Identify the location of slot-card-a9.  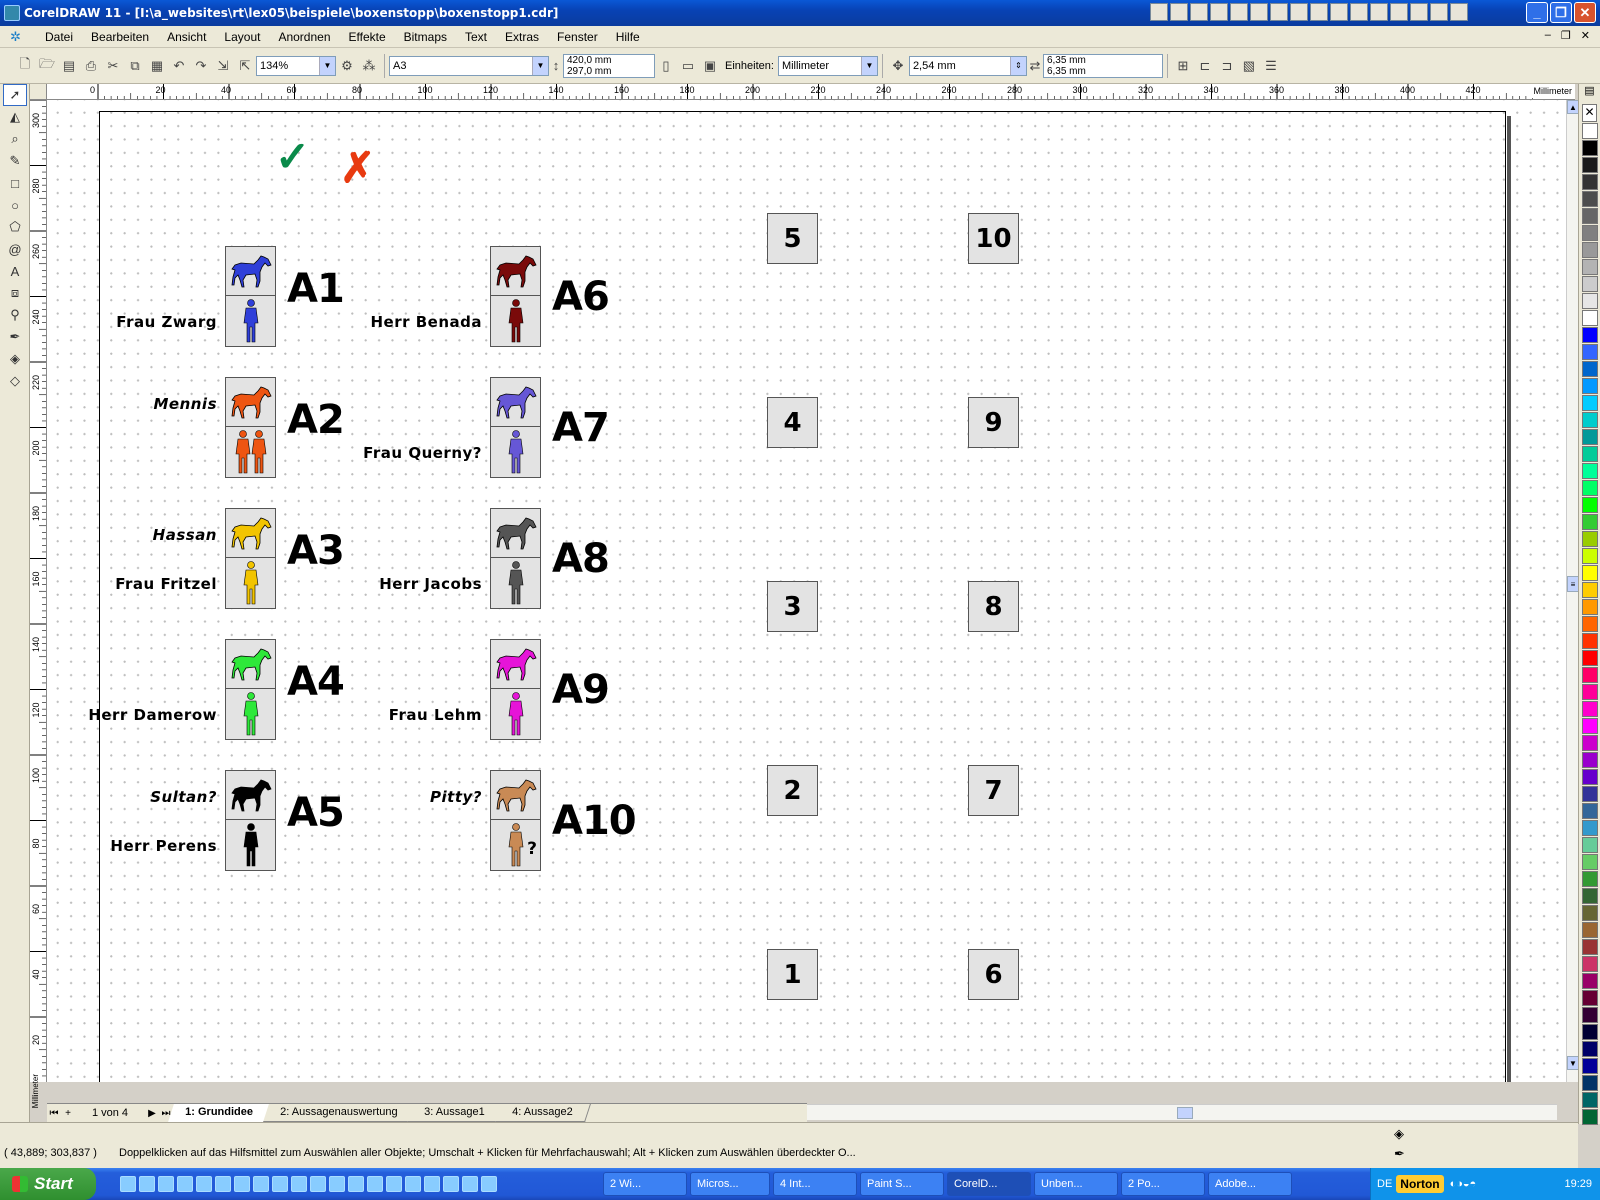
(515, 689).